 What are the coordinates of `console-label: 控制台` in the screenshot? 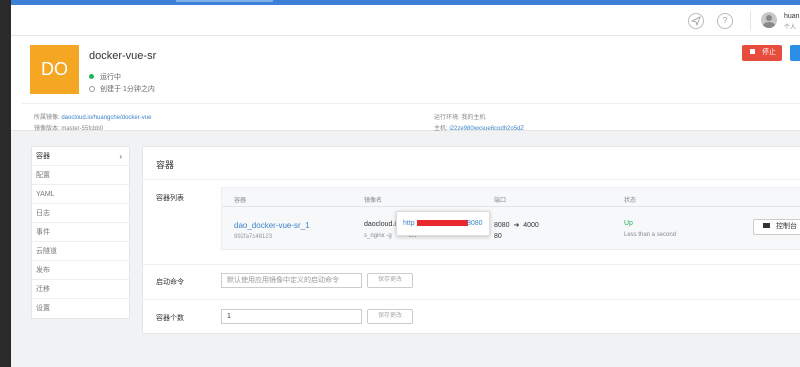 It's located at (786, 226).